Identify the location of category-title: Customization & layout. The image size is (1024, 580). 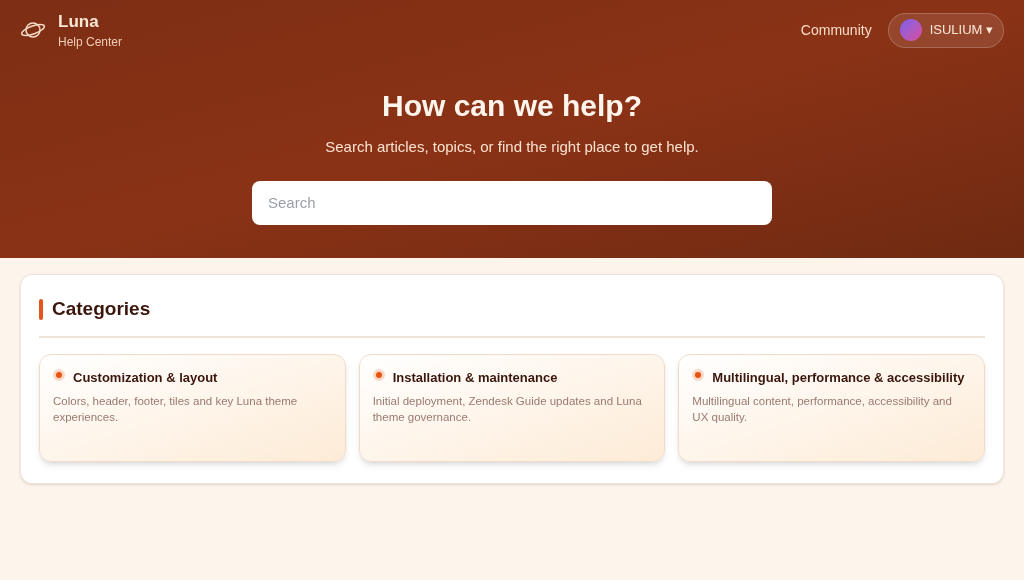
(145, 377).